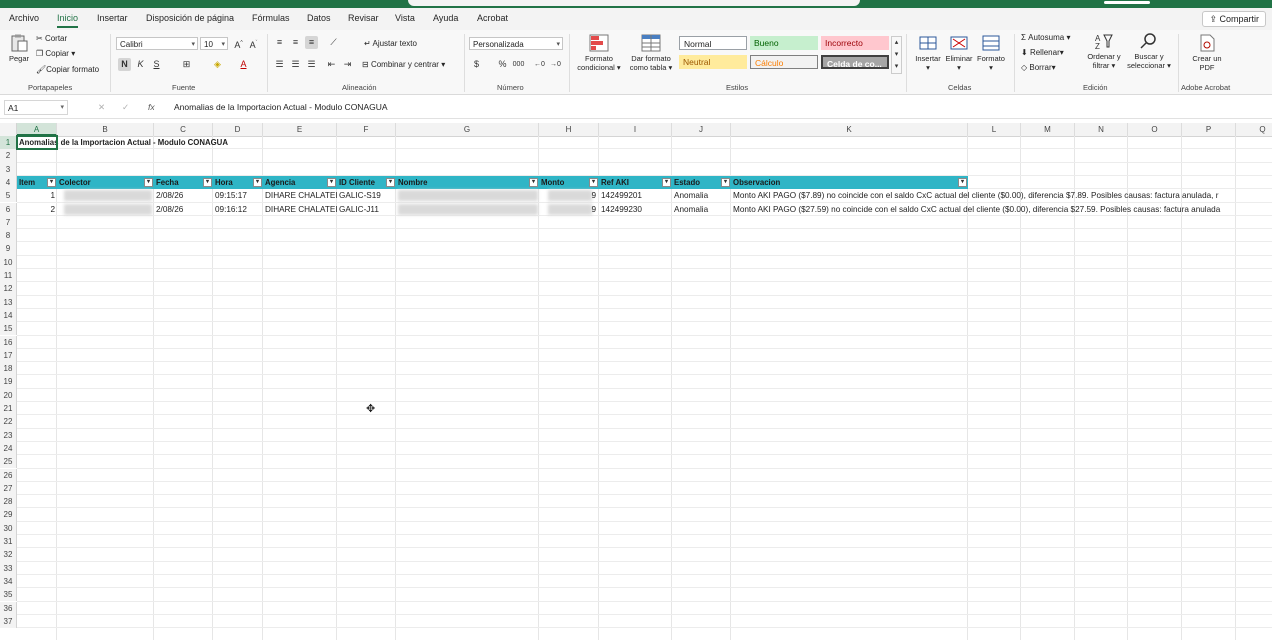  Describe the element at coordinates (701, 183) in the screenshot. I see `table-header-estado: Estado ▾` at that location.